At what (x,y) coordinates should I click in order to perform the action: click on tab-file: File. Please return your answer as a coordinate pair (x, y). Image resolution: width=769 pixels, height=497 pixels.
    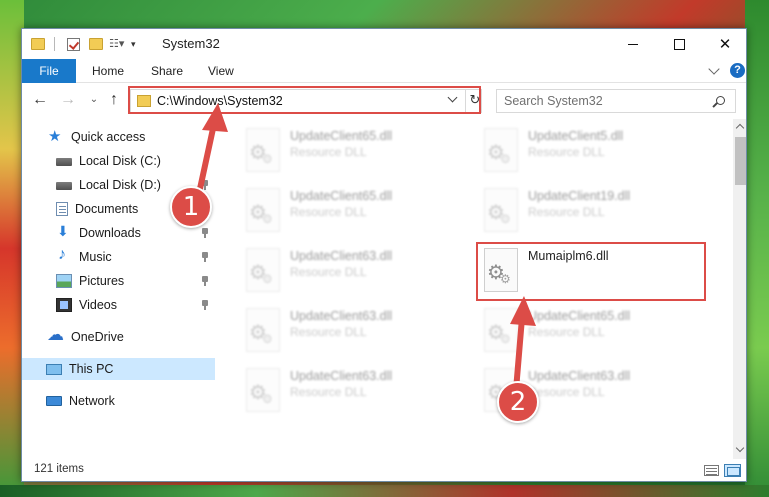
    Looking at the image, I should click on (49, 71).